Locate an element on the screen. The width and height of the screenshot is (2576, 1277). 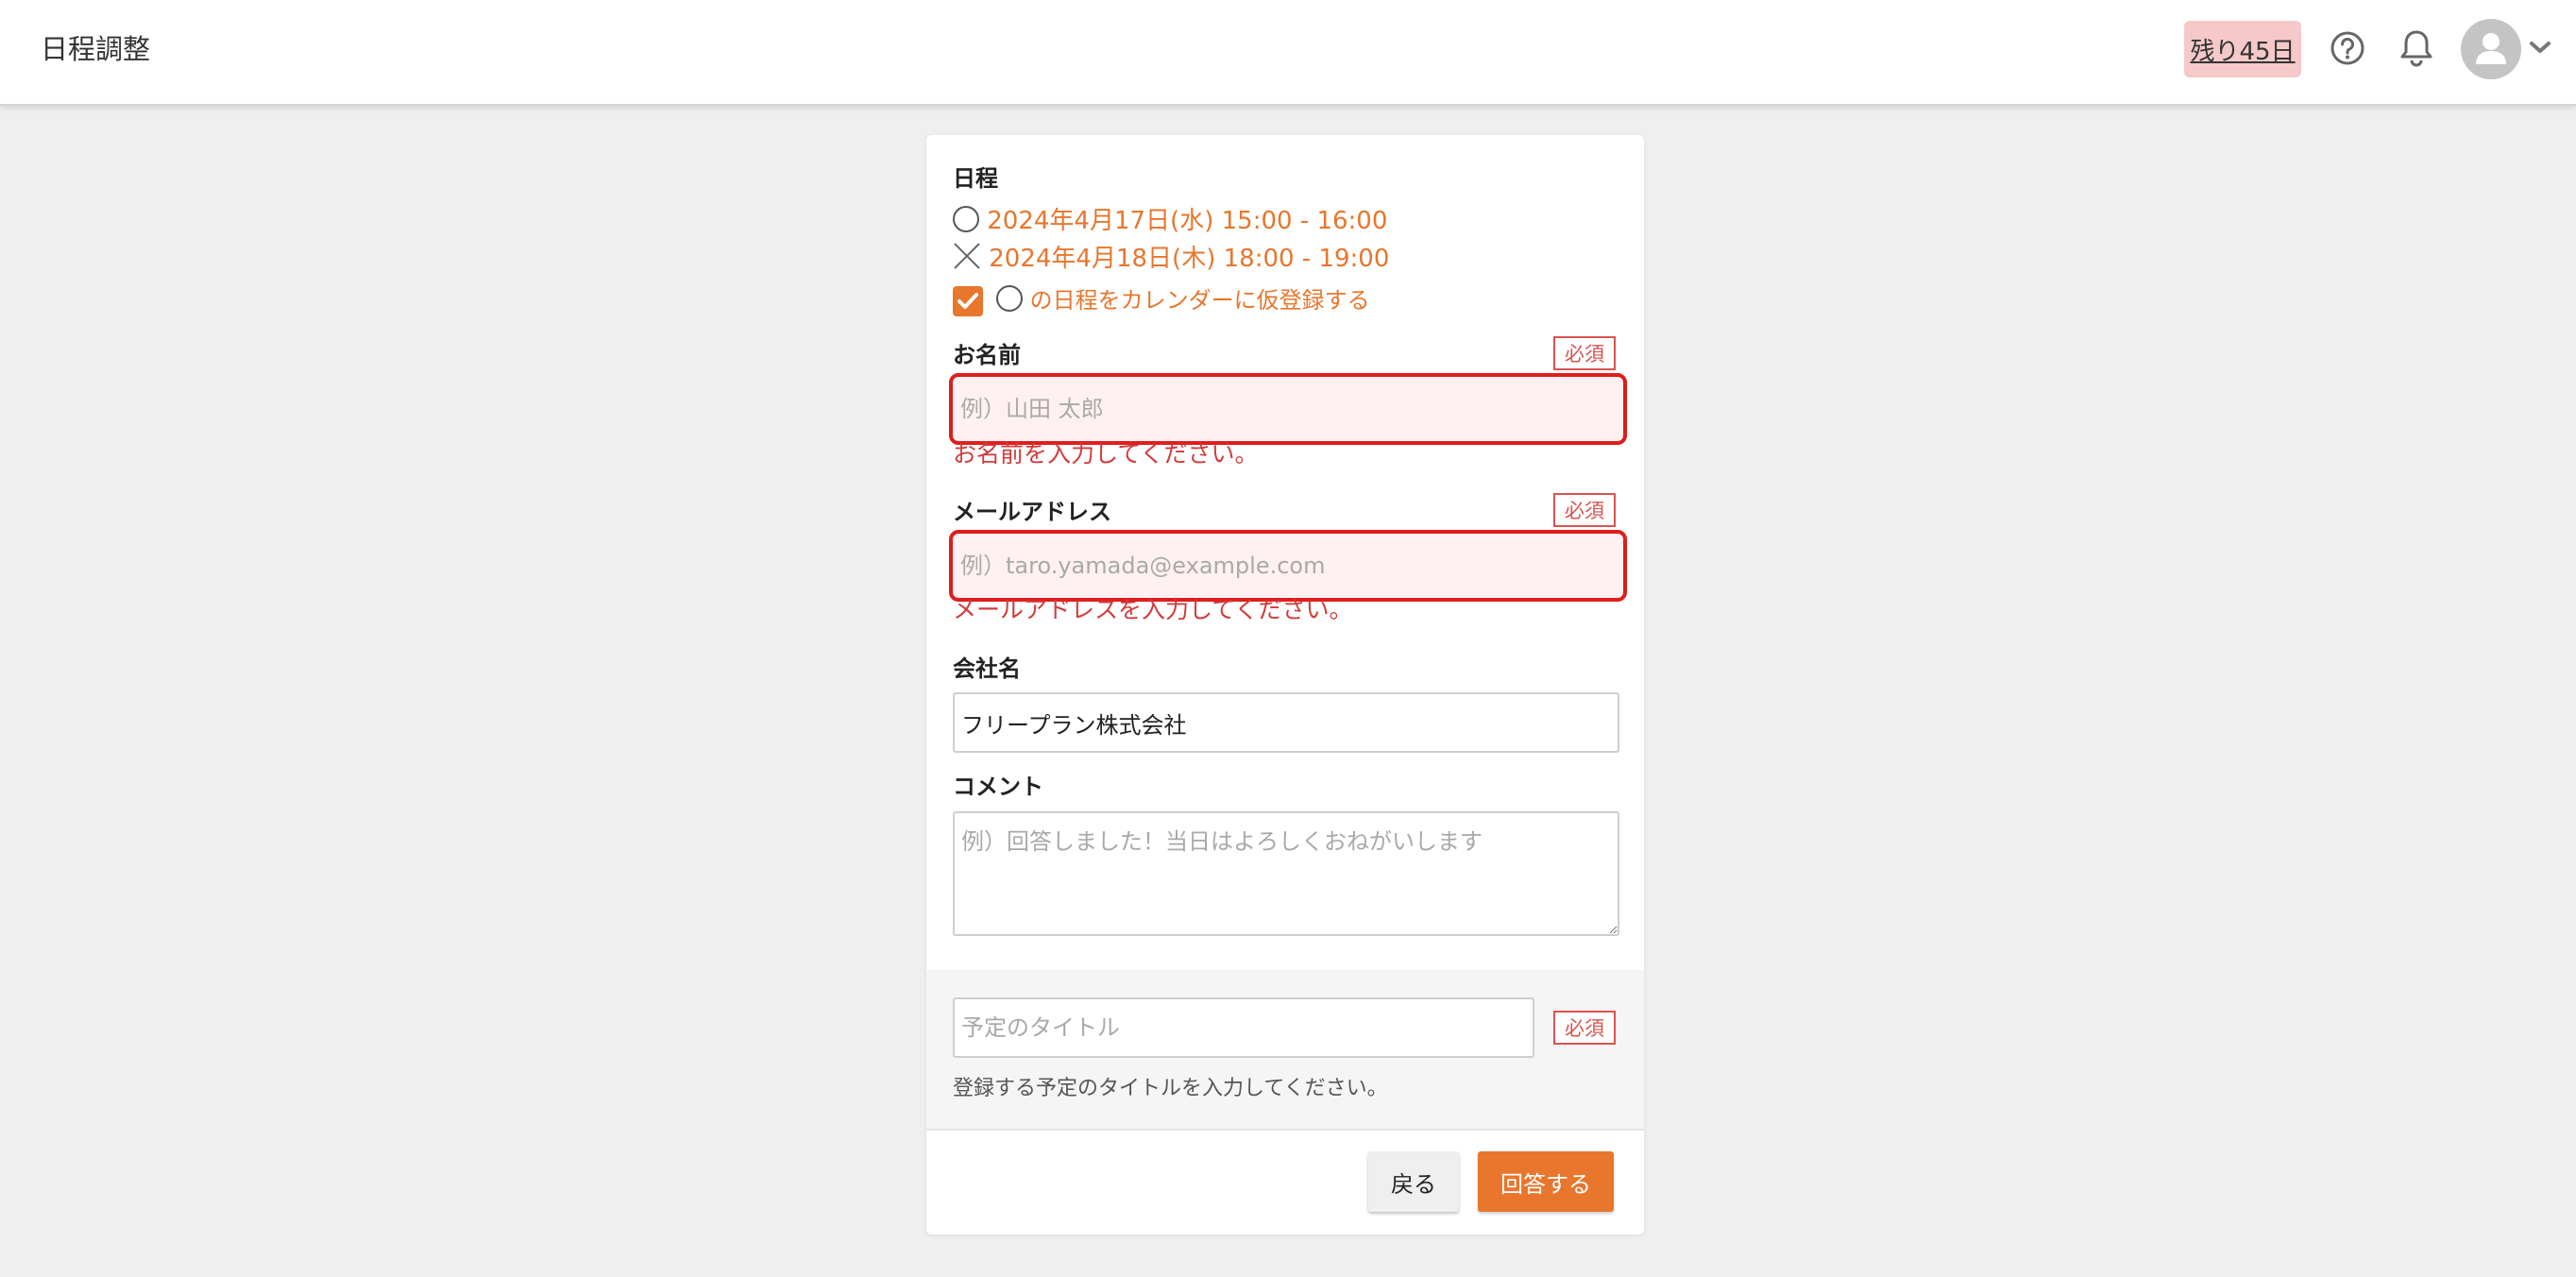
event-title-section: 必須 登録する予定のタイトルを入力してください。 is located at coordinates (1285, 1050).